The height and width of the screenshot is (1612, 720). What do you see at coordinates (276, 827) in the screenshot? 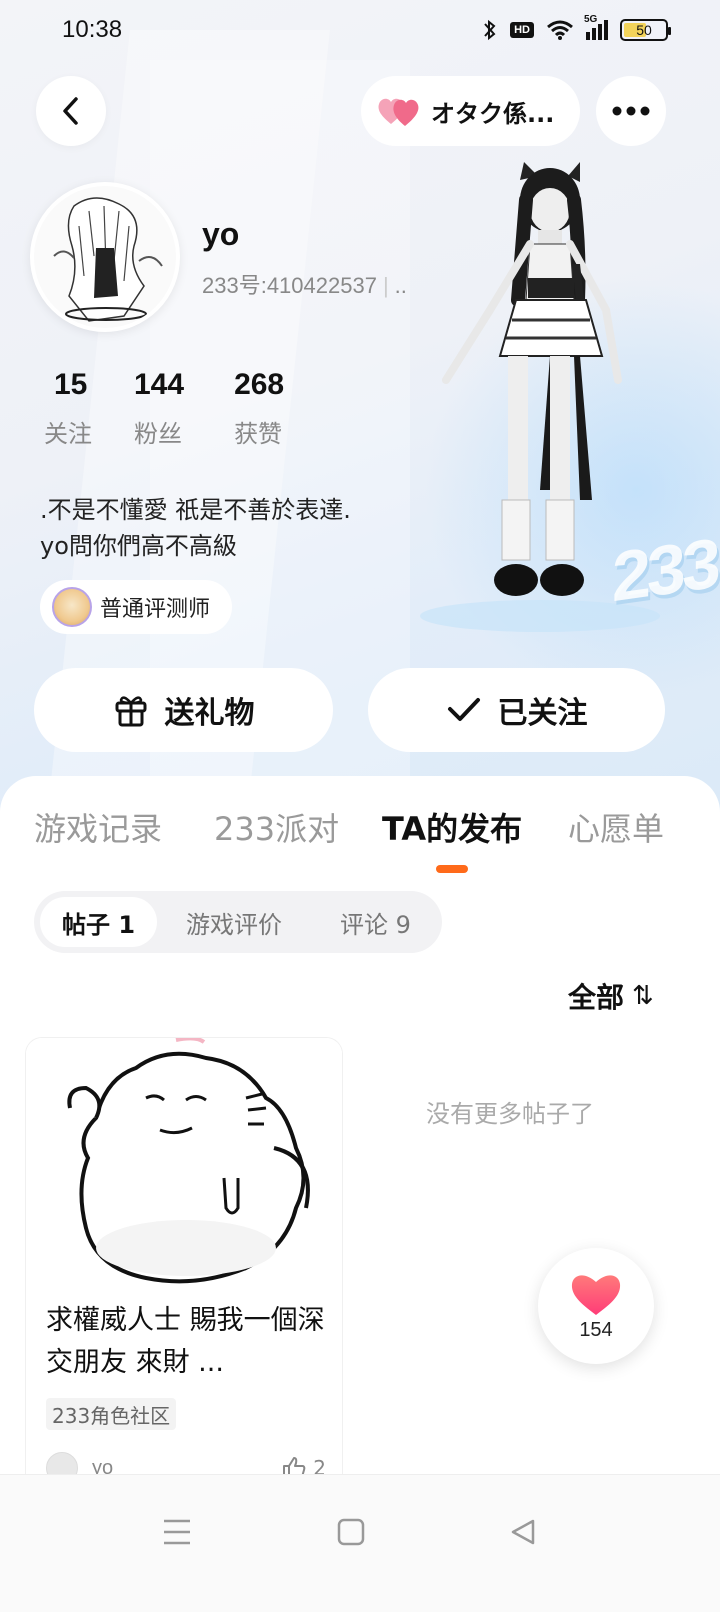
I see `tab-233-party: 233派对` at bounding box center [276, 827].